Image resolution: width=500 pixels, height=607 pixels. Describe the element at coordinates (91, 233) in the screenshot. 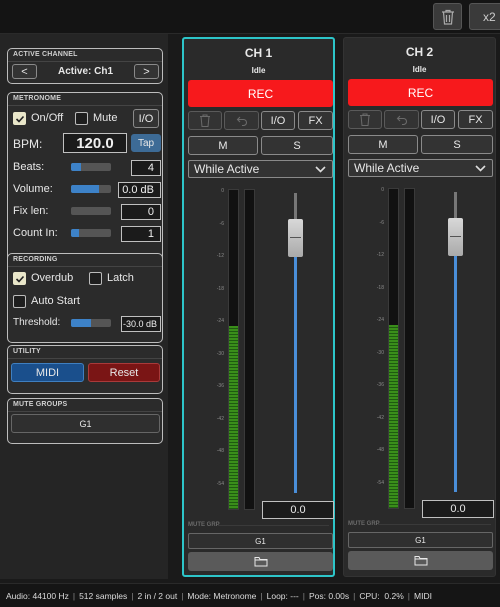

I see `countin-slider` at that location.